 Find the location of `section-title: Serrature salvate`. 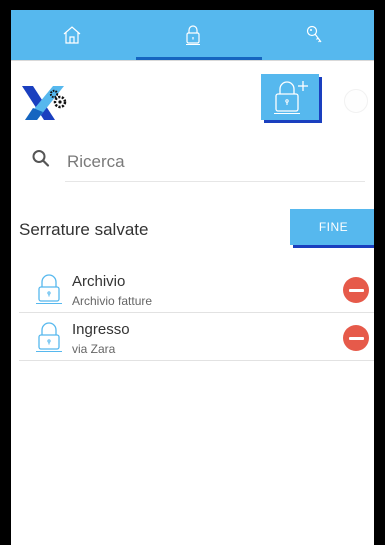

section-title: Serrature salvate is located at coordinates (84, 229).